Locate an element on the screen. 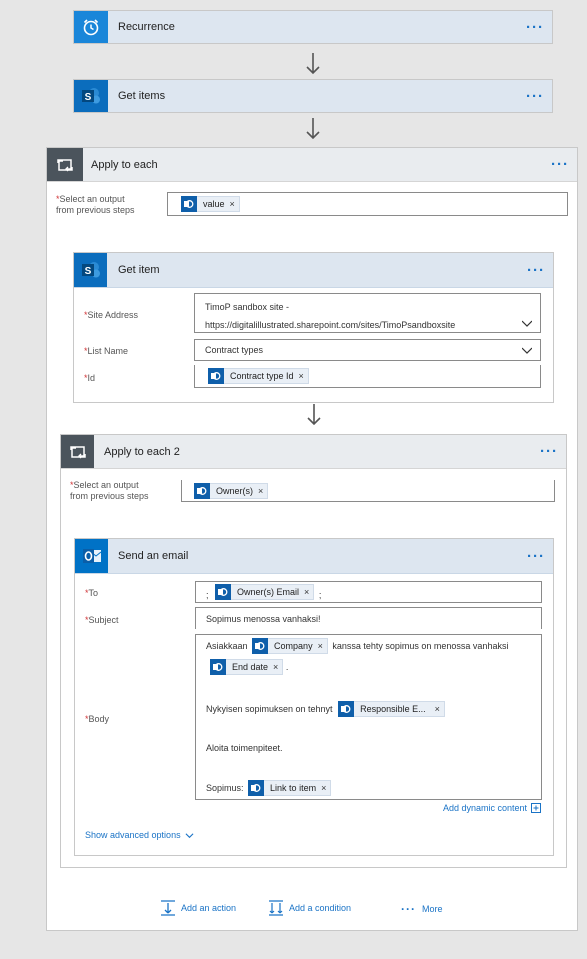 The width and height of the screenshot is (587, 959). get-item-header: S Get item ··· is located at coordinates (313, 270).